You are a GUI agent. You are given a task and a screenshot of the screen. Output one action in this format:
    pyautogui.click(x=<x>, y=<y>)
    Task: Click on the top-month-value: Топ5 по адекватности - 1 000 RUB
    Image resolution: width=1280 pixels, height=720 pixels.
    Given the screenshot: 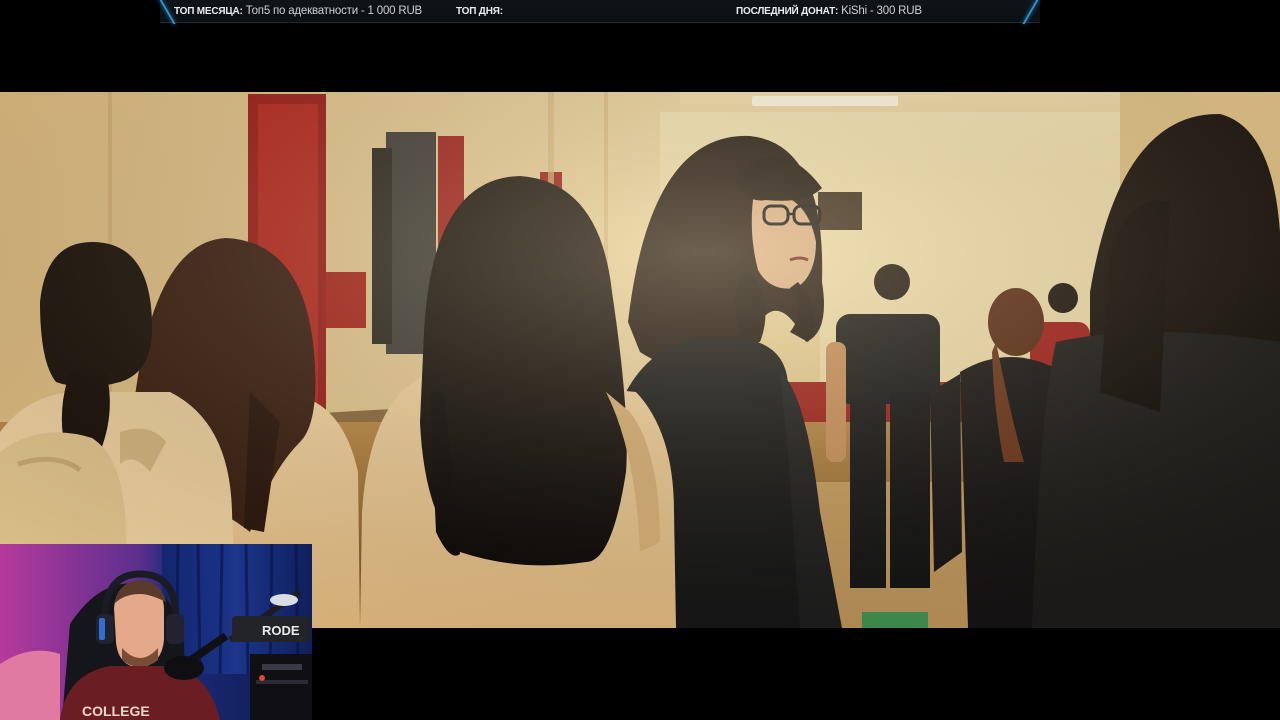 What is the action you would take?
    pyautogui.click(x=334, y=11)
    